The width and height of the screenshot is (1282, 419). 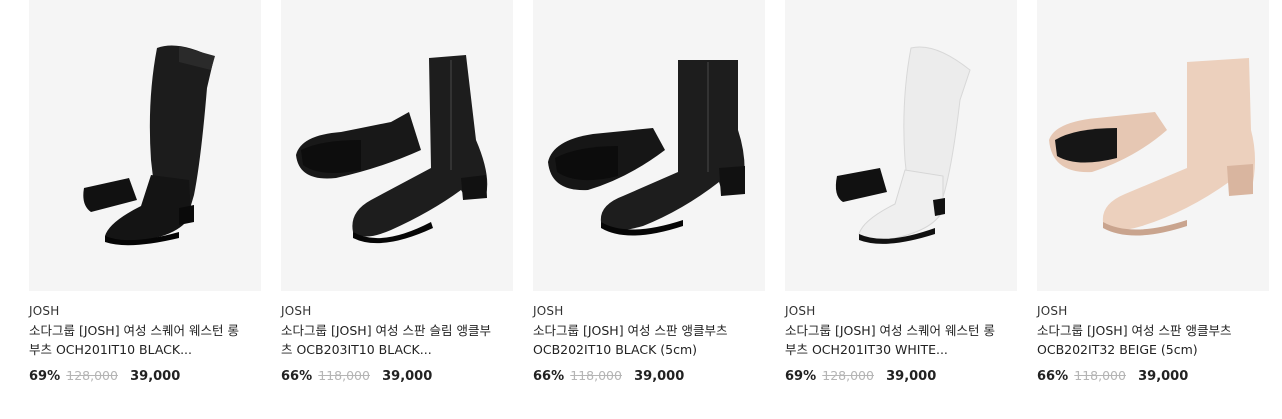 I want to click on black-western-long-boot-image, so click(x=149, y=145).